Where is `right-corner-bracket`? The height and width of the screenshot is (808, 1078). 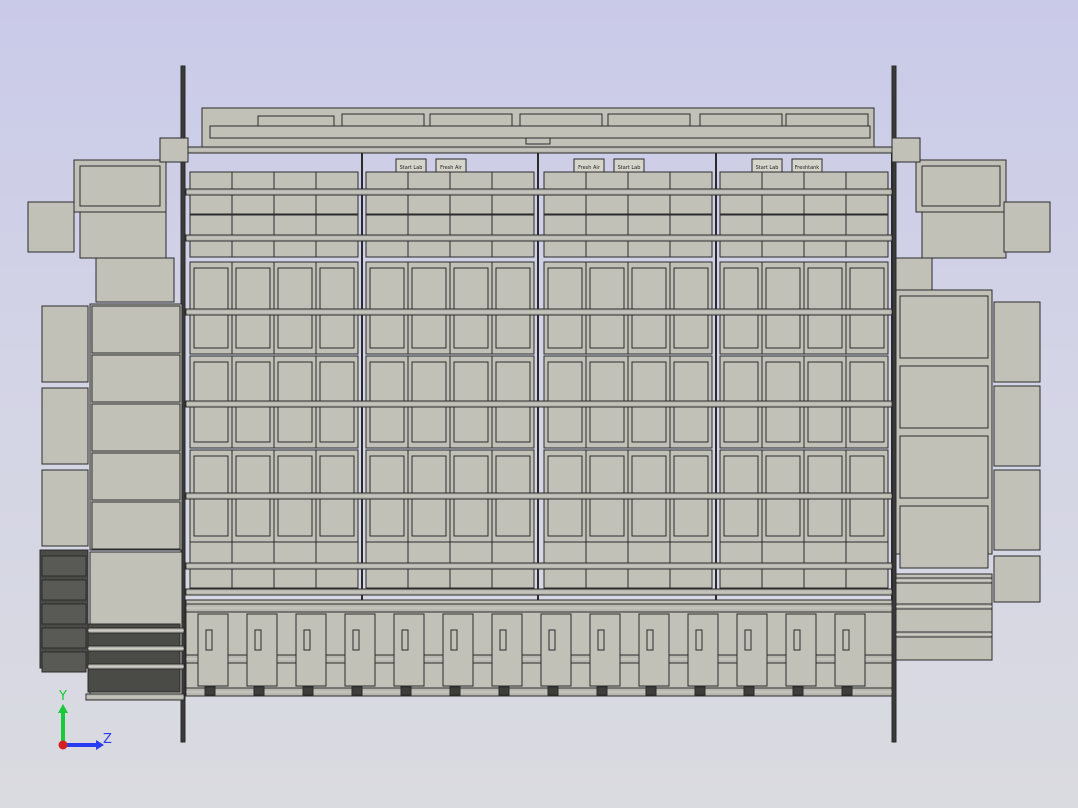
right-corner-bracket is located at coordinates (906, 150).